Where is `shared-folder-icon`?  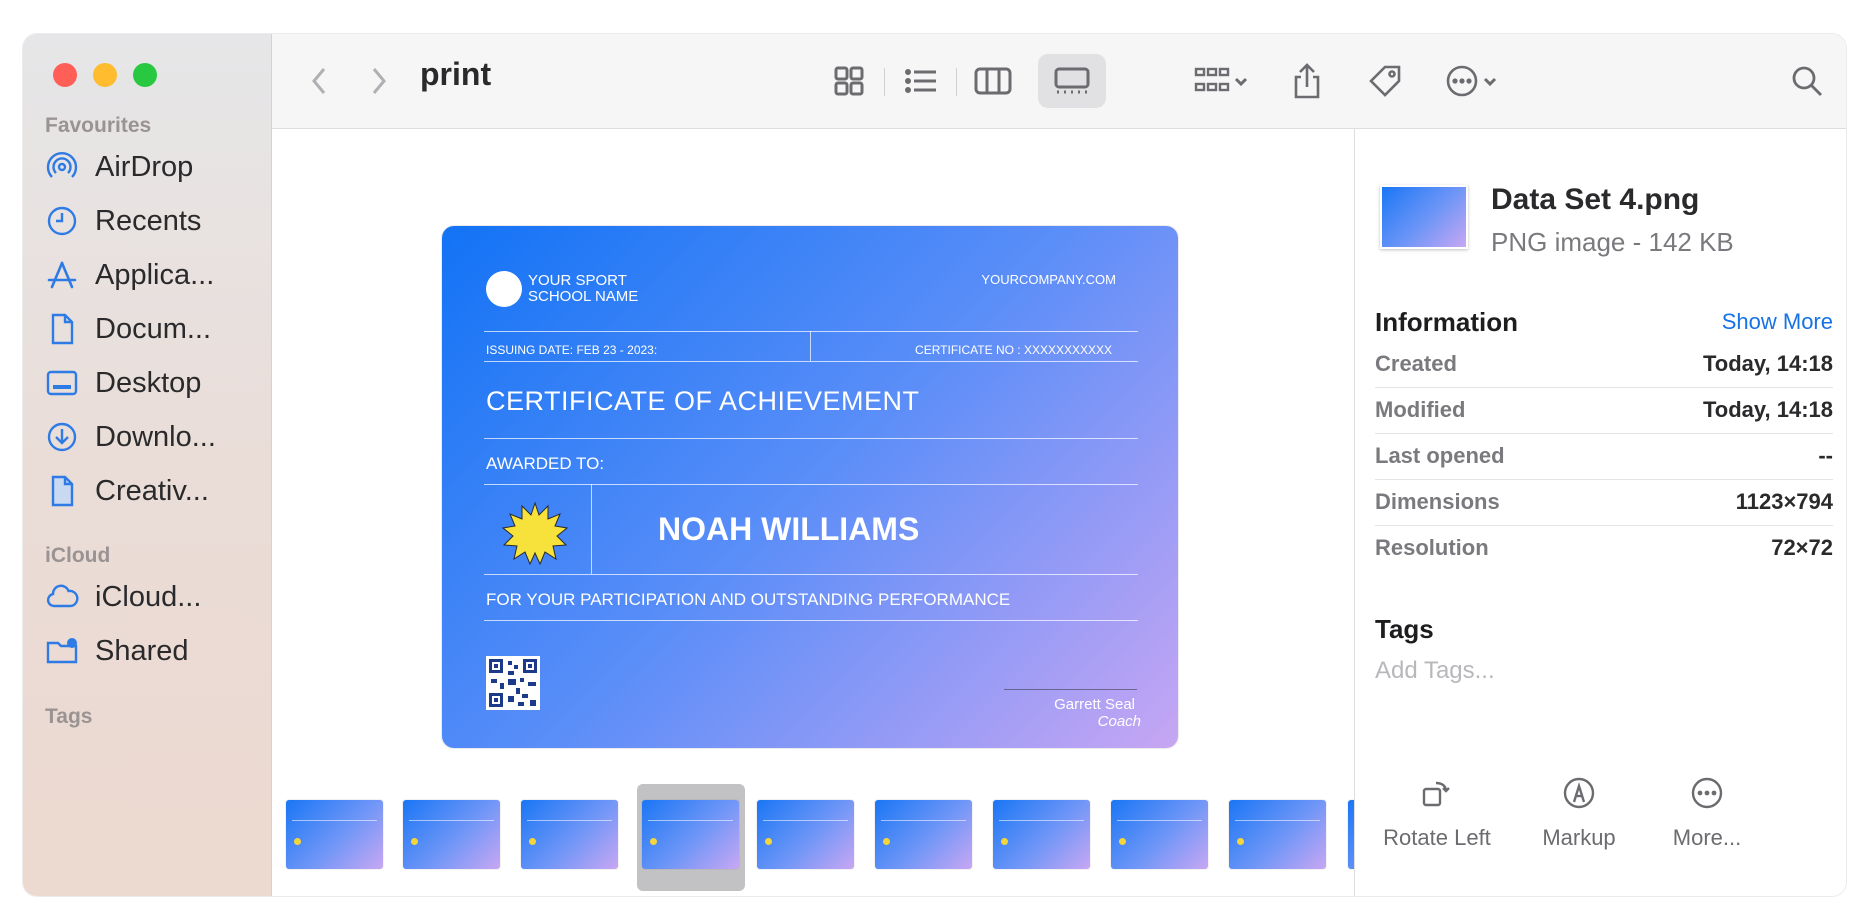 shared-folder-icon is located at coordinates (62, 651).